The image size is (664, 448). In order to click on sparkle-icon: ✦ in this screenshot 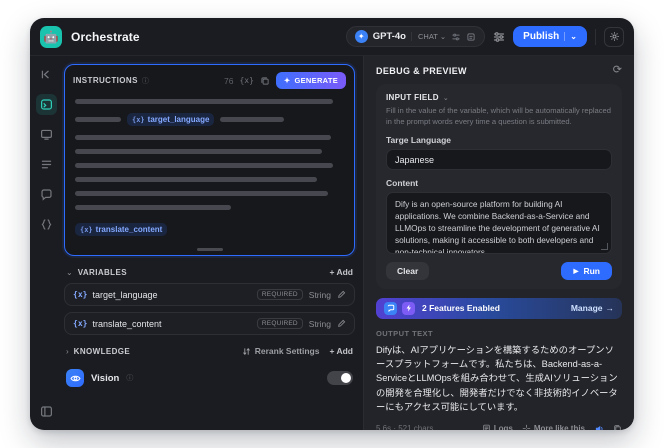, I will do `click(287, 80)`.